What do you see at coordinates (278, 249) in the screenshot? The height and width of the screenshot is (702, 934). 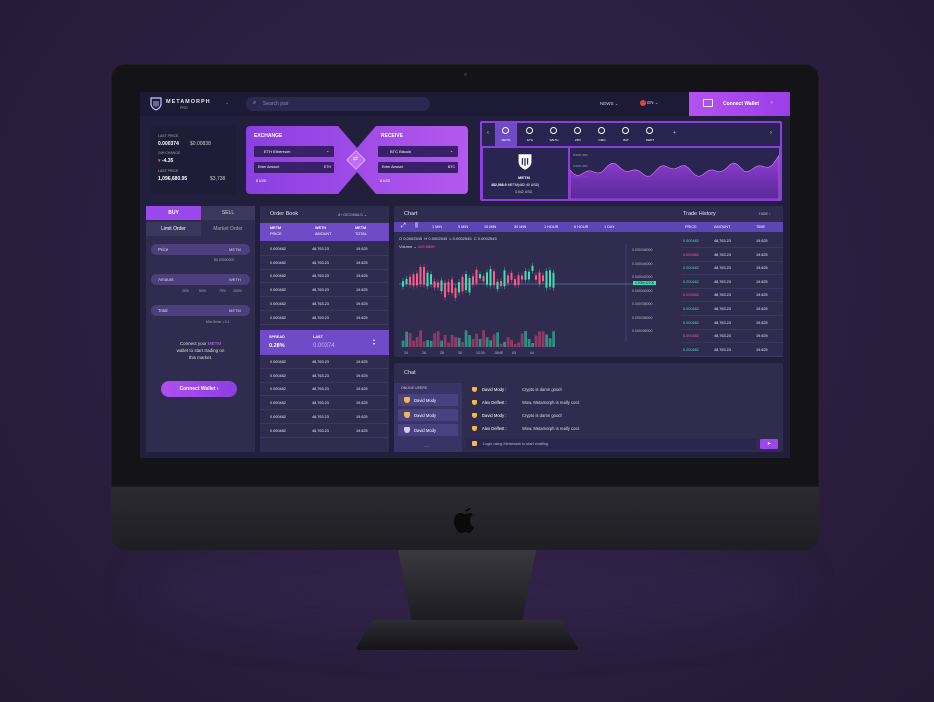 I see `order-cell: 0.000482` at bounding box center [278, 249].